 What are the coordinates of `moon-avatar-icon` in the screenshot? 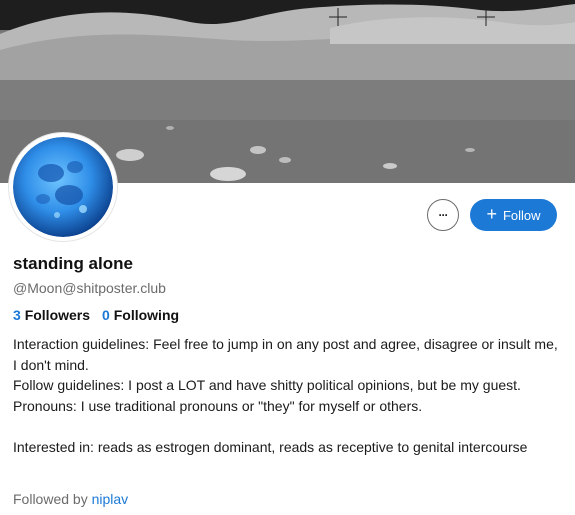 It's located at (63, 187).